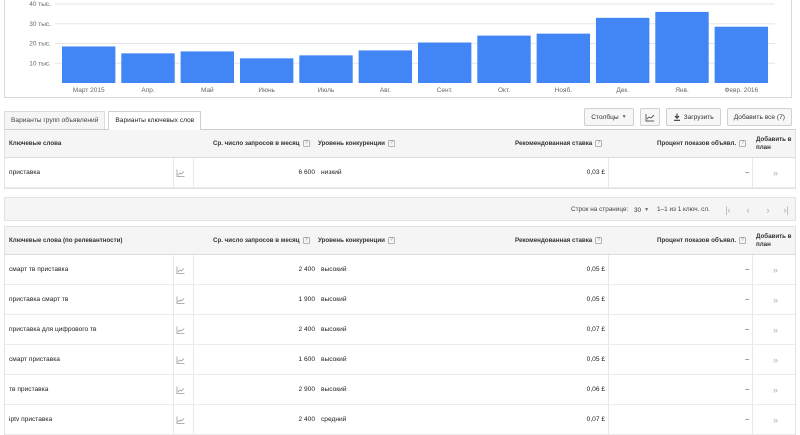 This screenshot has width=800, height=435. What do you see at coordinates (641, 210) in the screenshot?
I see `rows-per-page-select: 30 ▼` at bounding box center [641, 210].